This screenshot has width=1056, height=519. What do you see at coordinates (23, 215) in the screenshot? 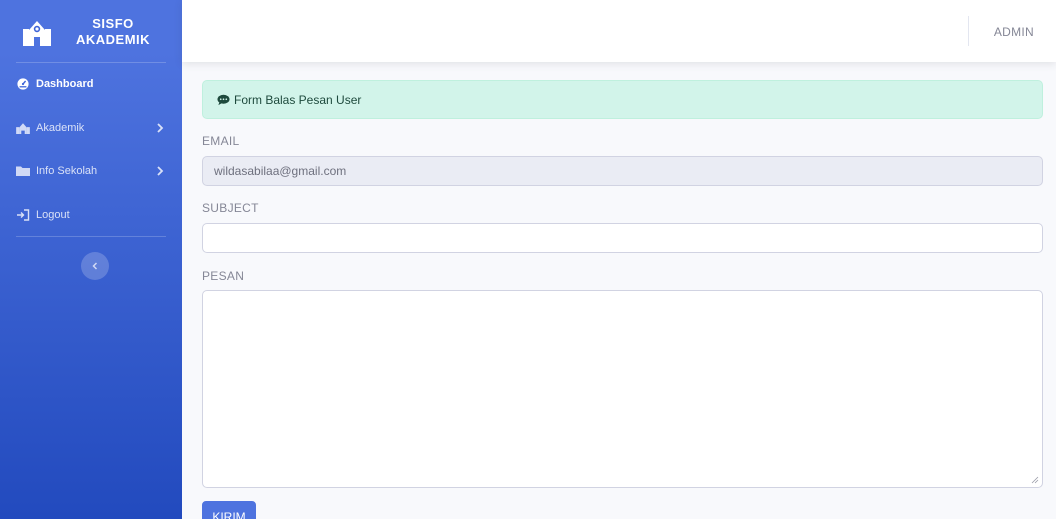
I see `sign-out-icon` at bounding box center [23, 215].